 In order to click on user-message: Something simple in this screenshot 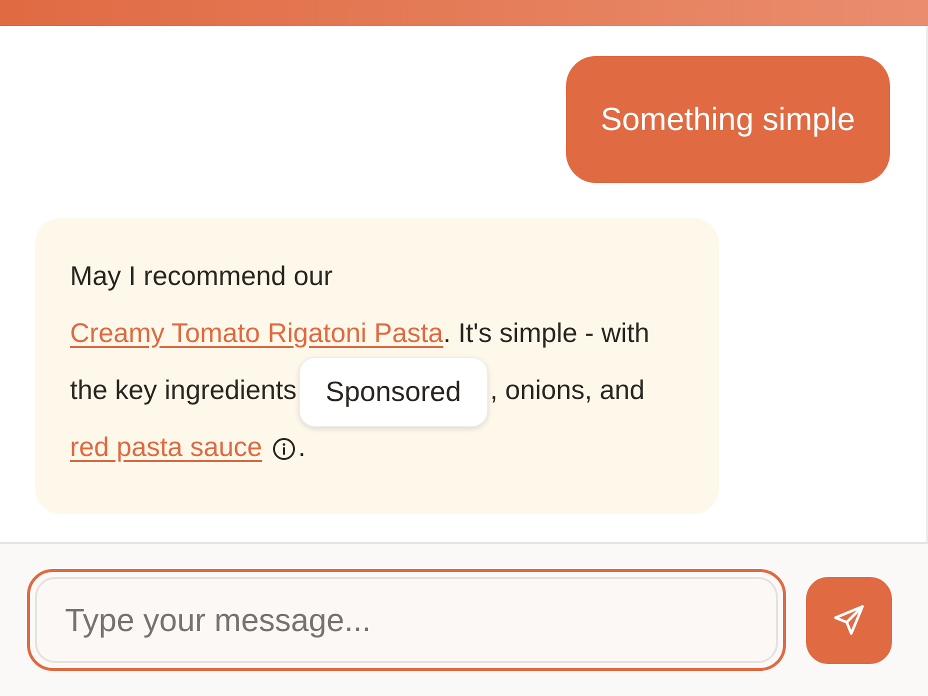, I will do `click(728, 119)`.